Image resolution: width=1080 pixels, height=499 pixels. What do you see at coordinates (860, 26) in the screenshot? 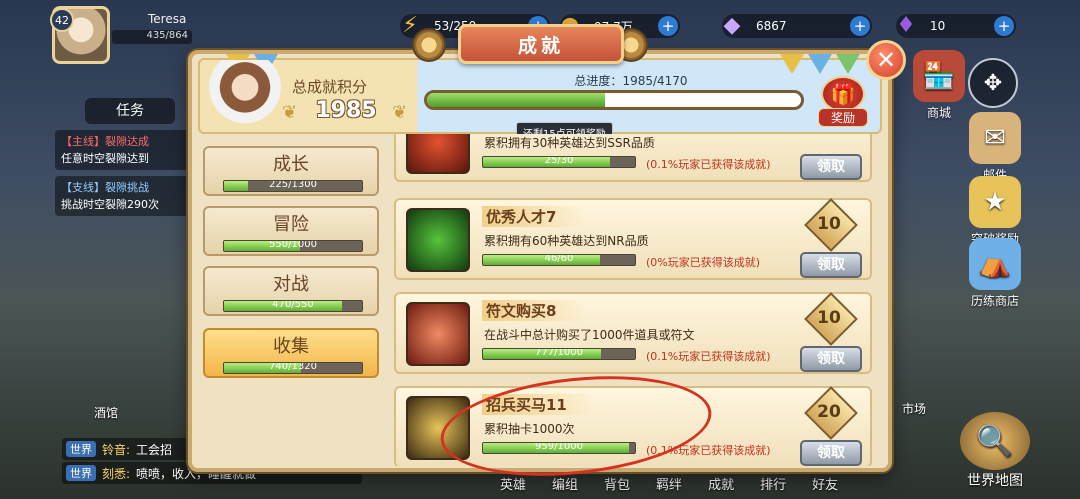
I see `diamond-add-button: +` at bounding box center [860, 26].